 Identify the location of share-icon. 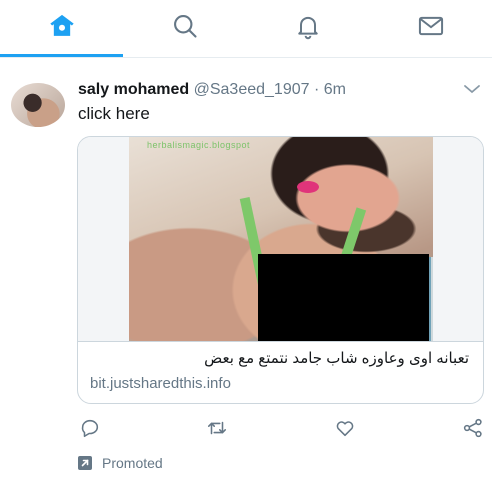
(473, 430).